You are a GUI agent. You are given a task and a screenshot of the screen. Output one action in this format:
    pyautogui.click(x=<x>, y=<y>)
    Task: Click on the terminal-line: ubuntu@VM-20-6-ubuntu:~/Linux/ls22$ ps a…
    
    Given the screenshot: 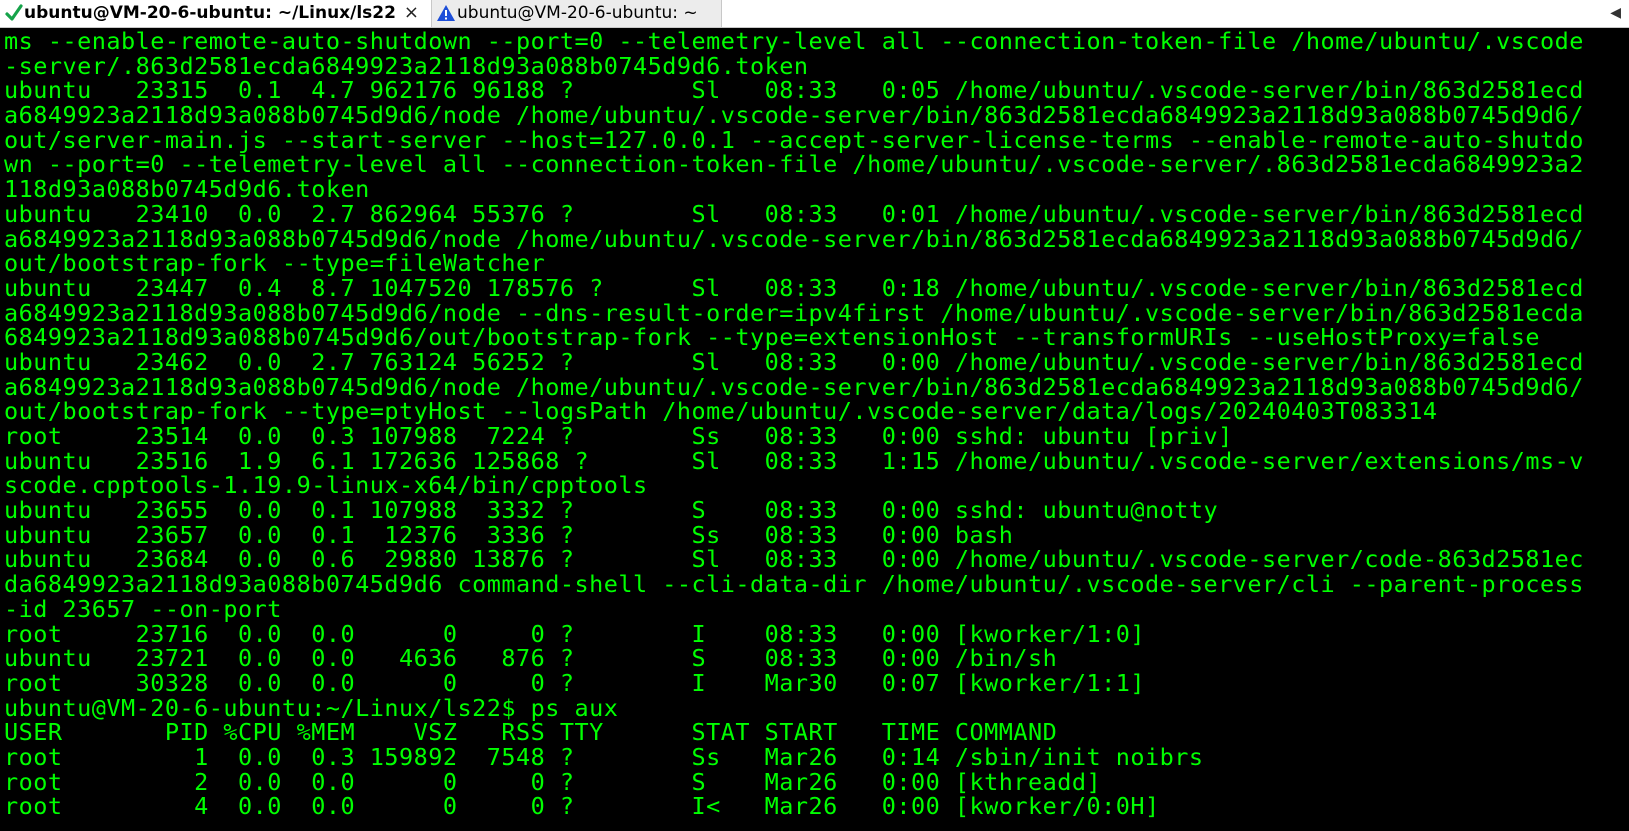 What is the action you would take?
    pyautogui.click(x=311, y=707)
    